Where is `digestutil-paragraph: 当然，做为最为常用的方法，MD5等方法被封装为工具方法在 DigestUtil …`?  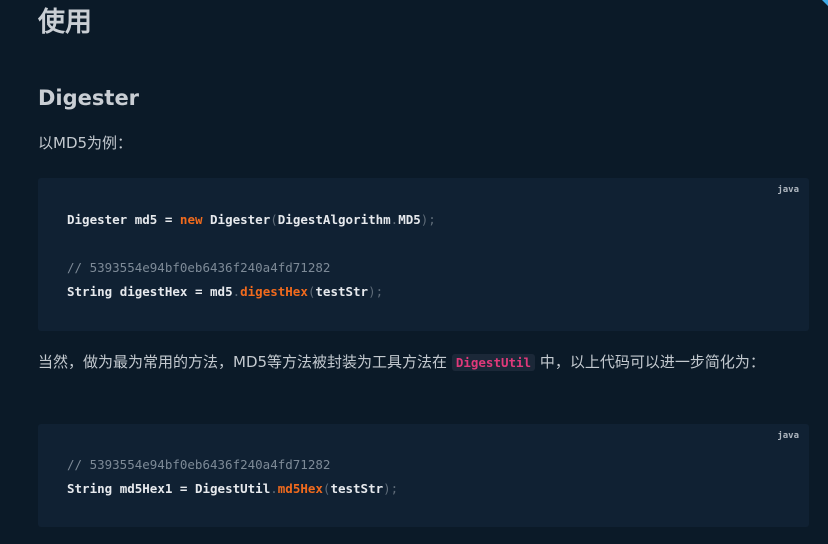
digestutil-paragraph: 当然，做为最为常用的方法，MD5等方法被封装为工具方法在 DigestUtil … is located at coordinates (424, 362).